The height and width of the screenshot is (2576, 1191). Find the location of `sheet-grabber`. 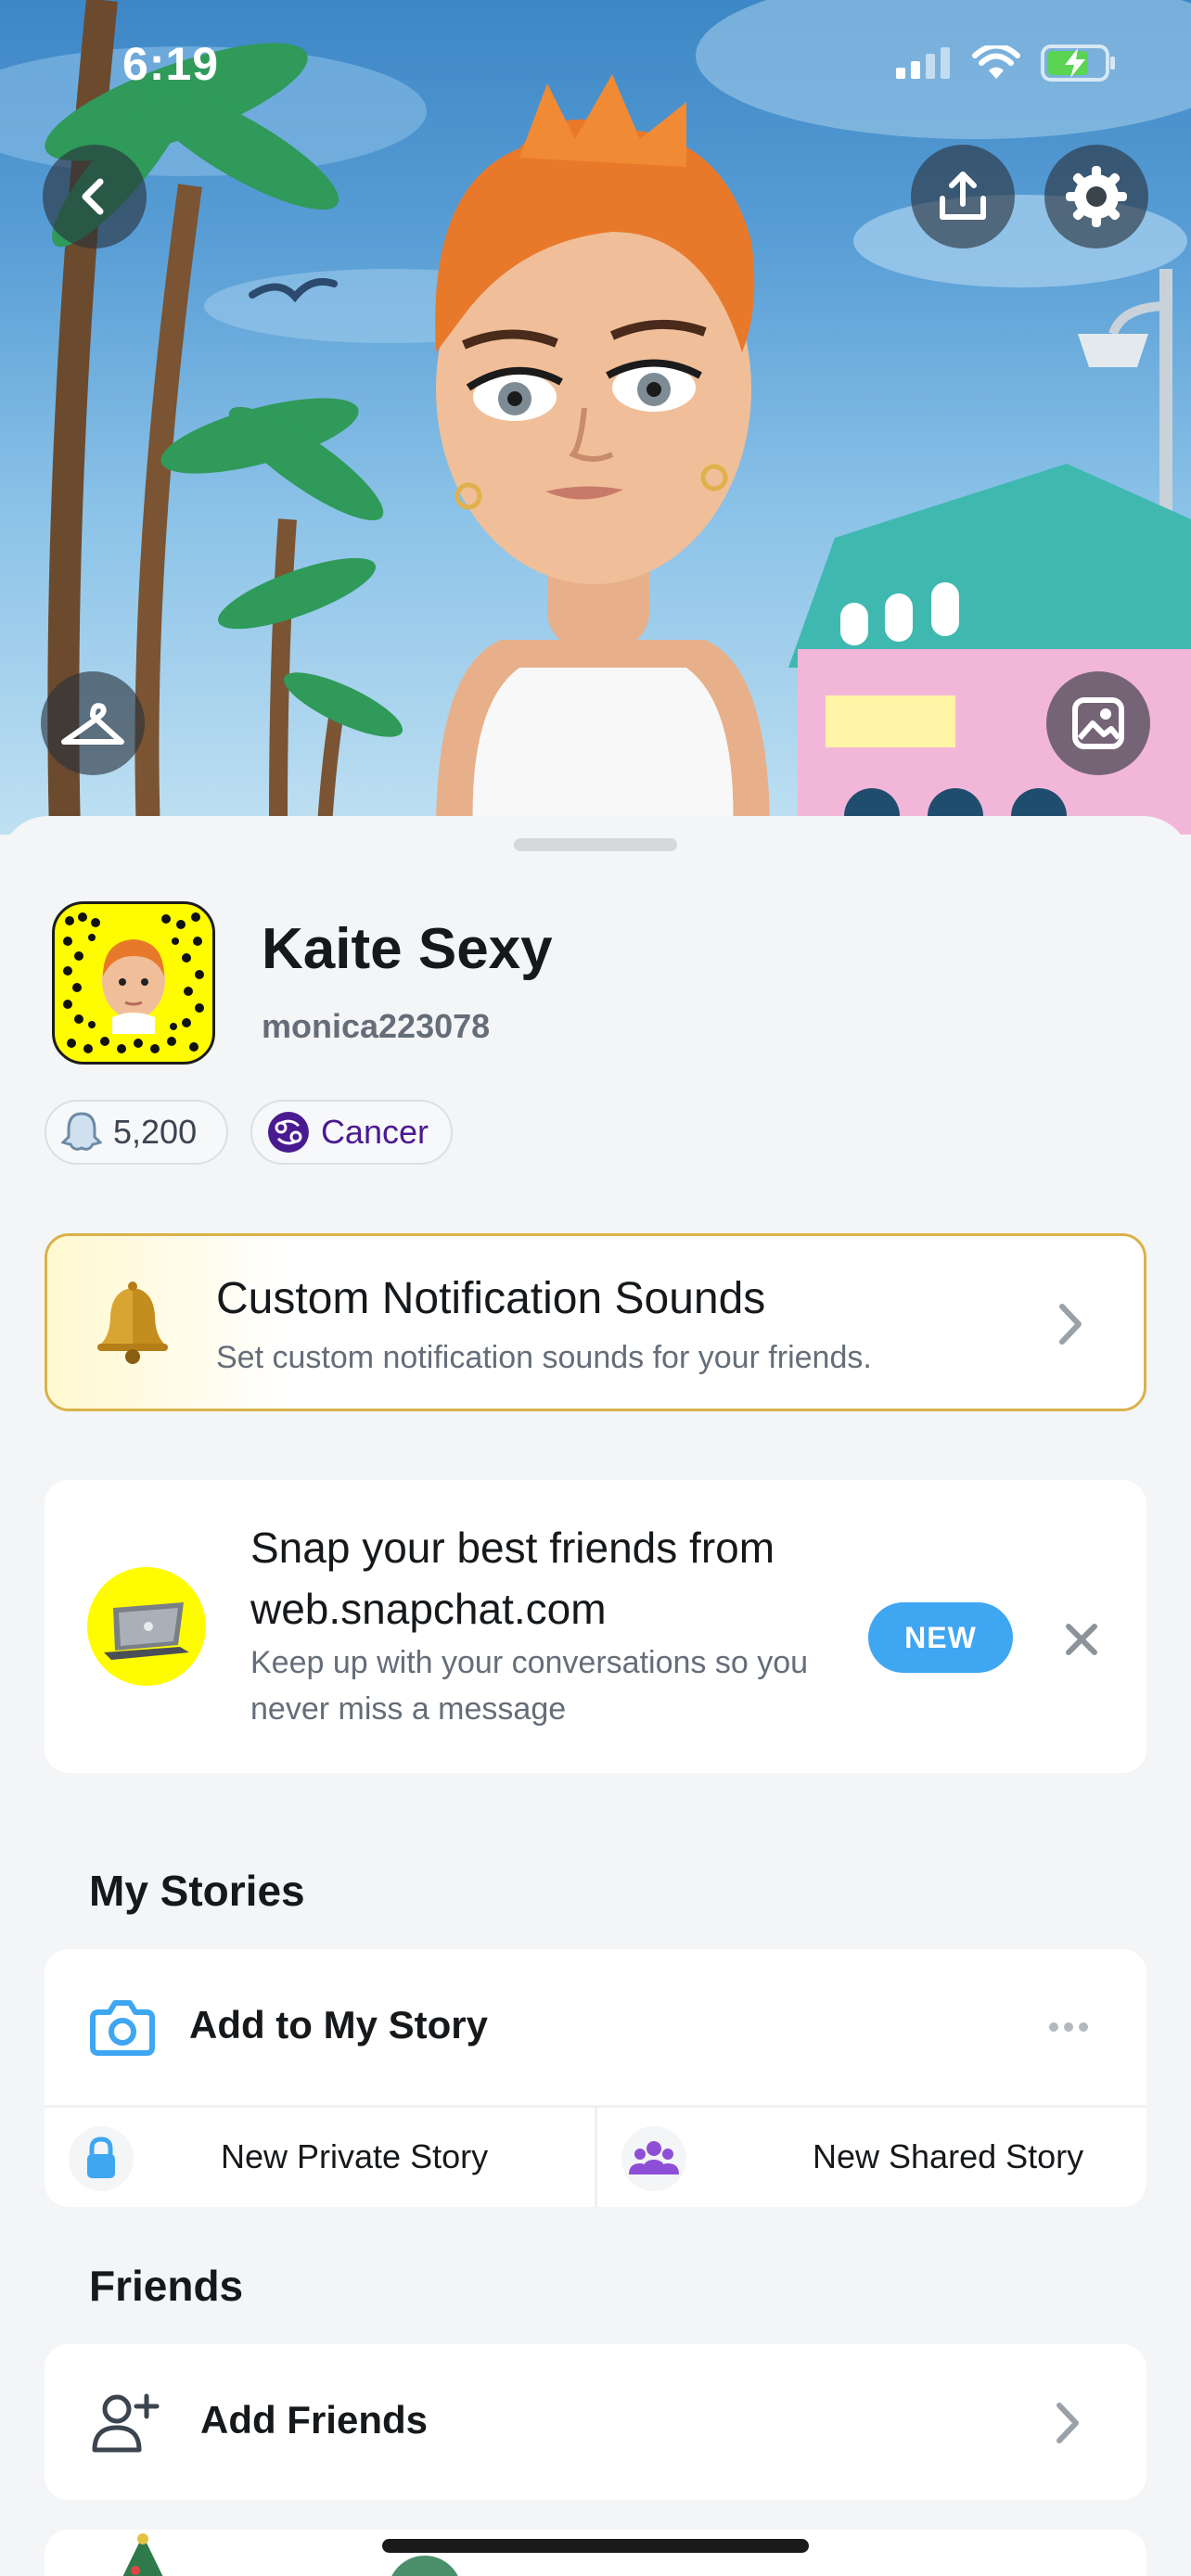

sheet-grabber is located at coordinates (595, 844).